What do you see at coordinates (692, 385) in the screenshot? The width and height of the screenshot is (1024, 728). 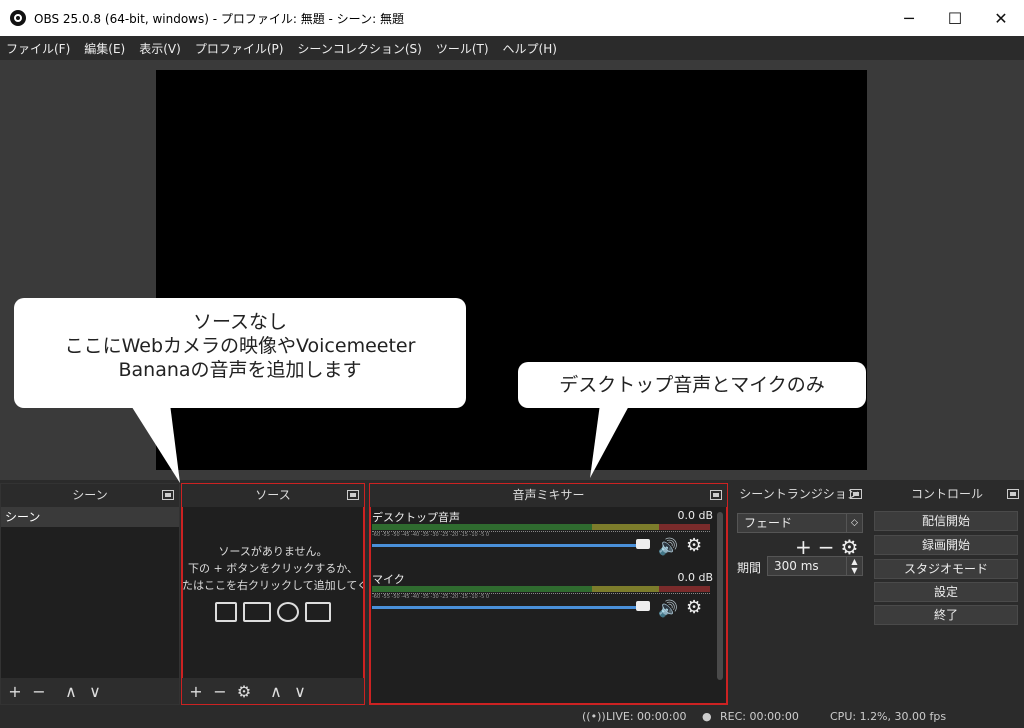 I see `mixer-callout: デスクトップ音声とマイクのみ` at bounding box center [692, 385].